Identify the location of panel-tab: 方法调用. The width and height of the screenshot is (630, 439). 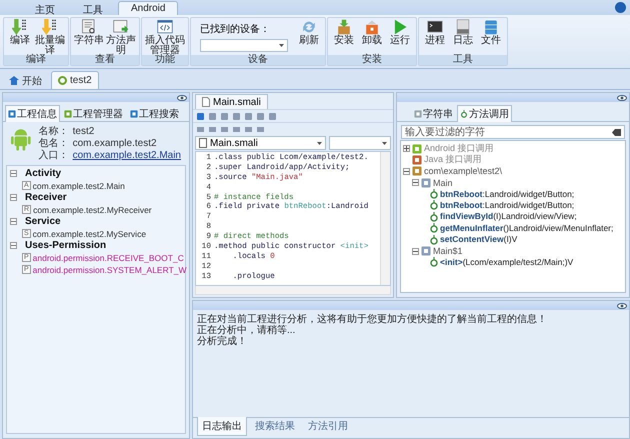
(484, 113).